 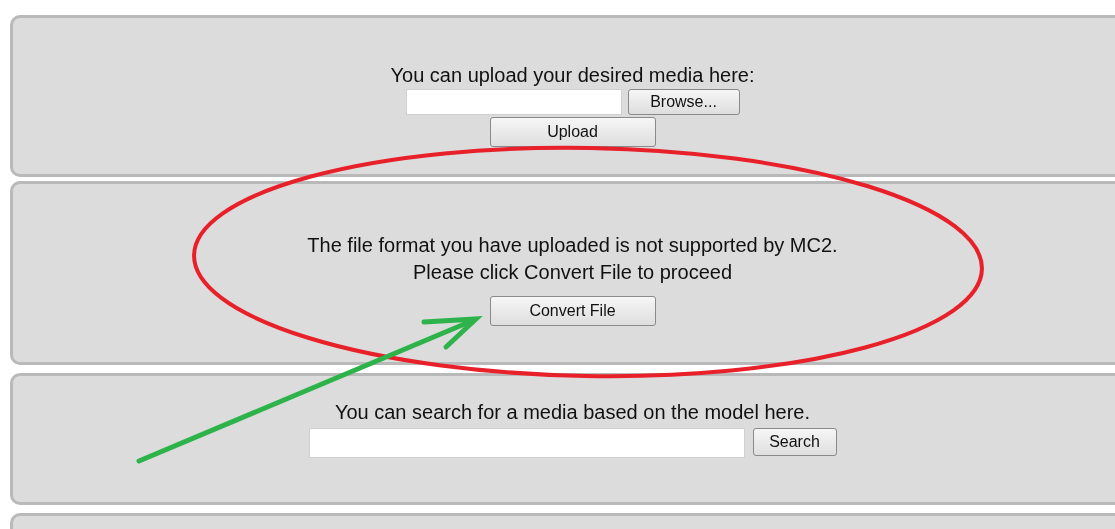 What do you see at coordinates (572, 412) in the screenshot?
I see `search-prompt: You can search for a media based on the model here.` at bounding box center [572, 412].